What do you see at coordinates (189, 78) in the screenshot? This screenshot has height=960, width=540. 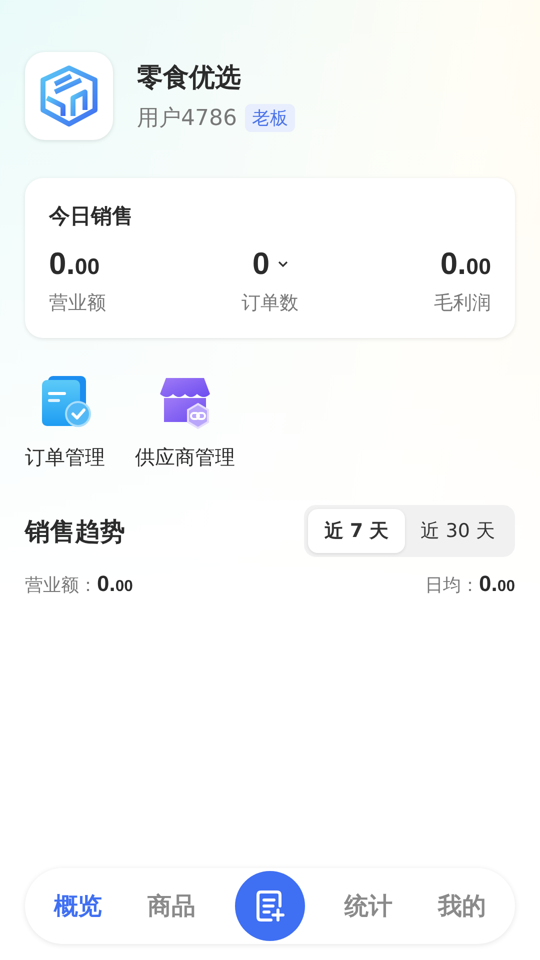 I see `store-name: 零食优选` at bounding box center [189, 78].